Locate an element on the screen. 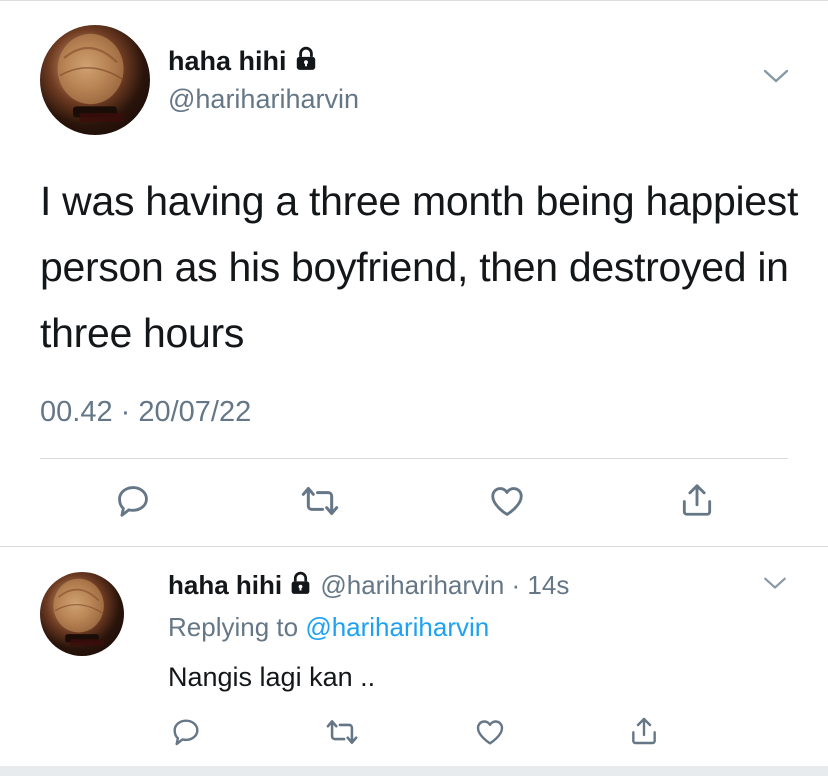 This screenshot has width=828, height=776. tweet-separator is located at coordinates (414, 546).